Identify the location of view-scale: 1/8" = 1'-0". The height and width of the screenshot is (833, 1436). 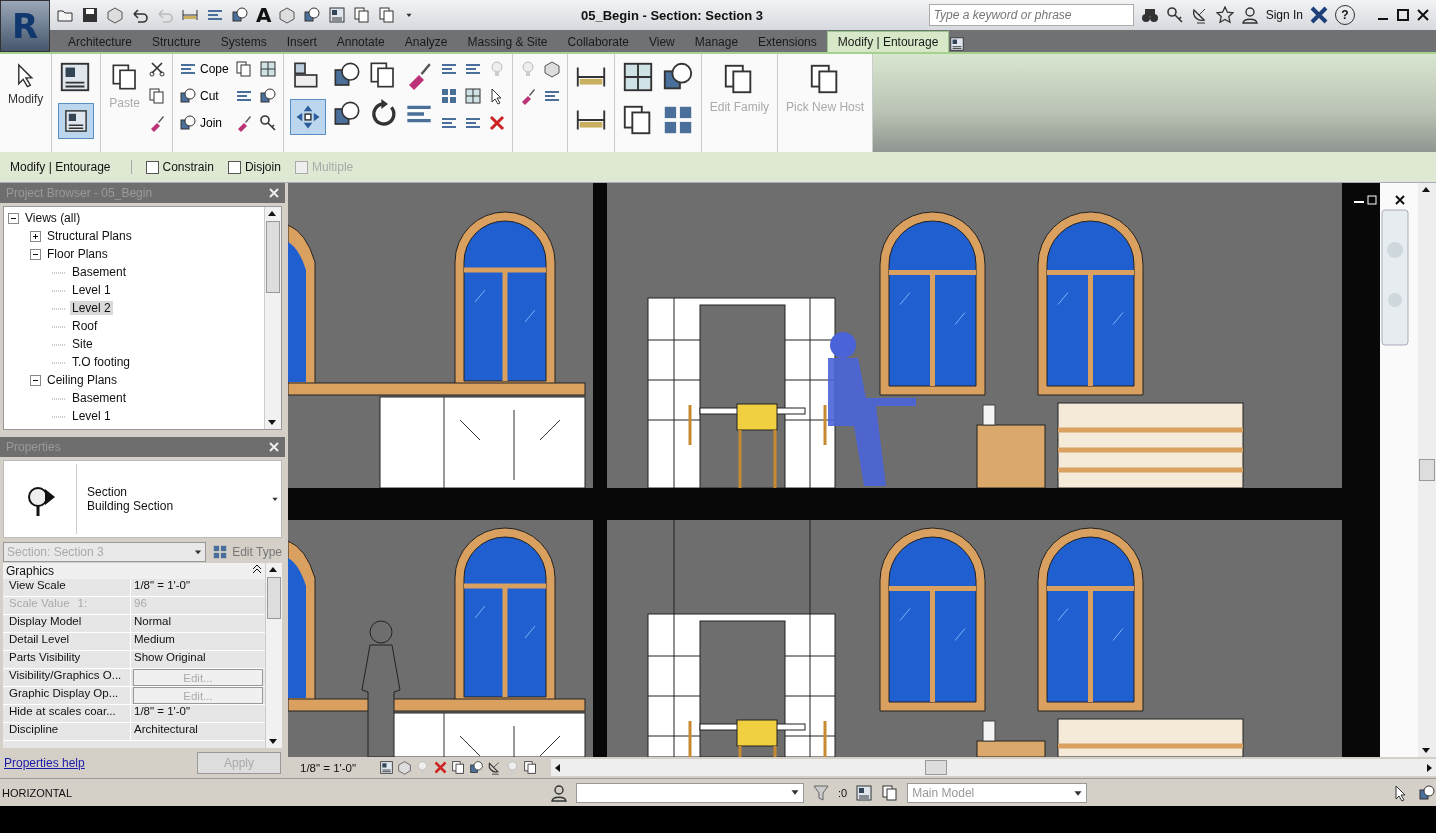
(338, 767).